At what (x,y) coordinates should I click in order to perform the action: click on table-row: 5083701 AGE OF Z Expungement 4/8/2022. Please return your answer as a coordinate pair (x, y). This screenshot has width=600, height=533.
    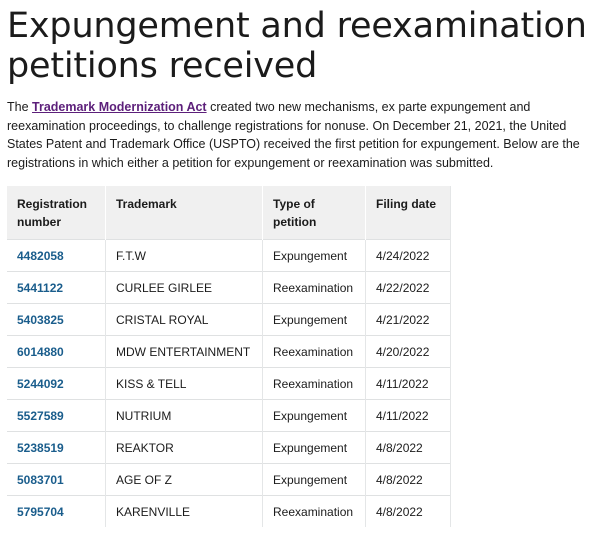
    Looking at the image, I should click on (229, 479).